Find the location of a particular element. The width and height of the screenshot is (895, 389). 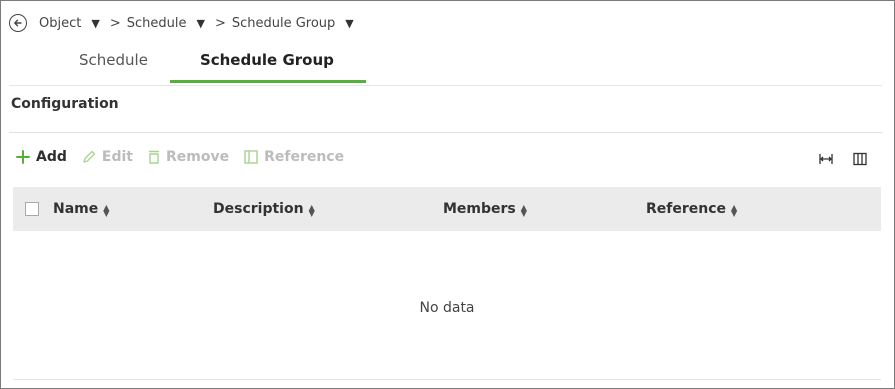

column-header-name: Name ▲ ▼ is located at coordinates (133, 209).